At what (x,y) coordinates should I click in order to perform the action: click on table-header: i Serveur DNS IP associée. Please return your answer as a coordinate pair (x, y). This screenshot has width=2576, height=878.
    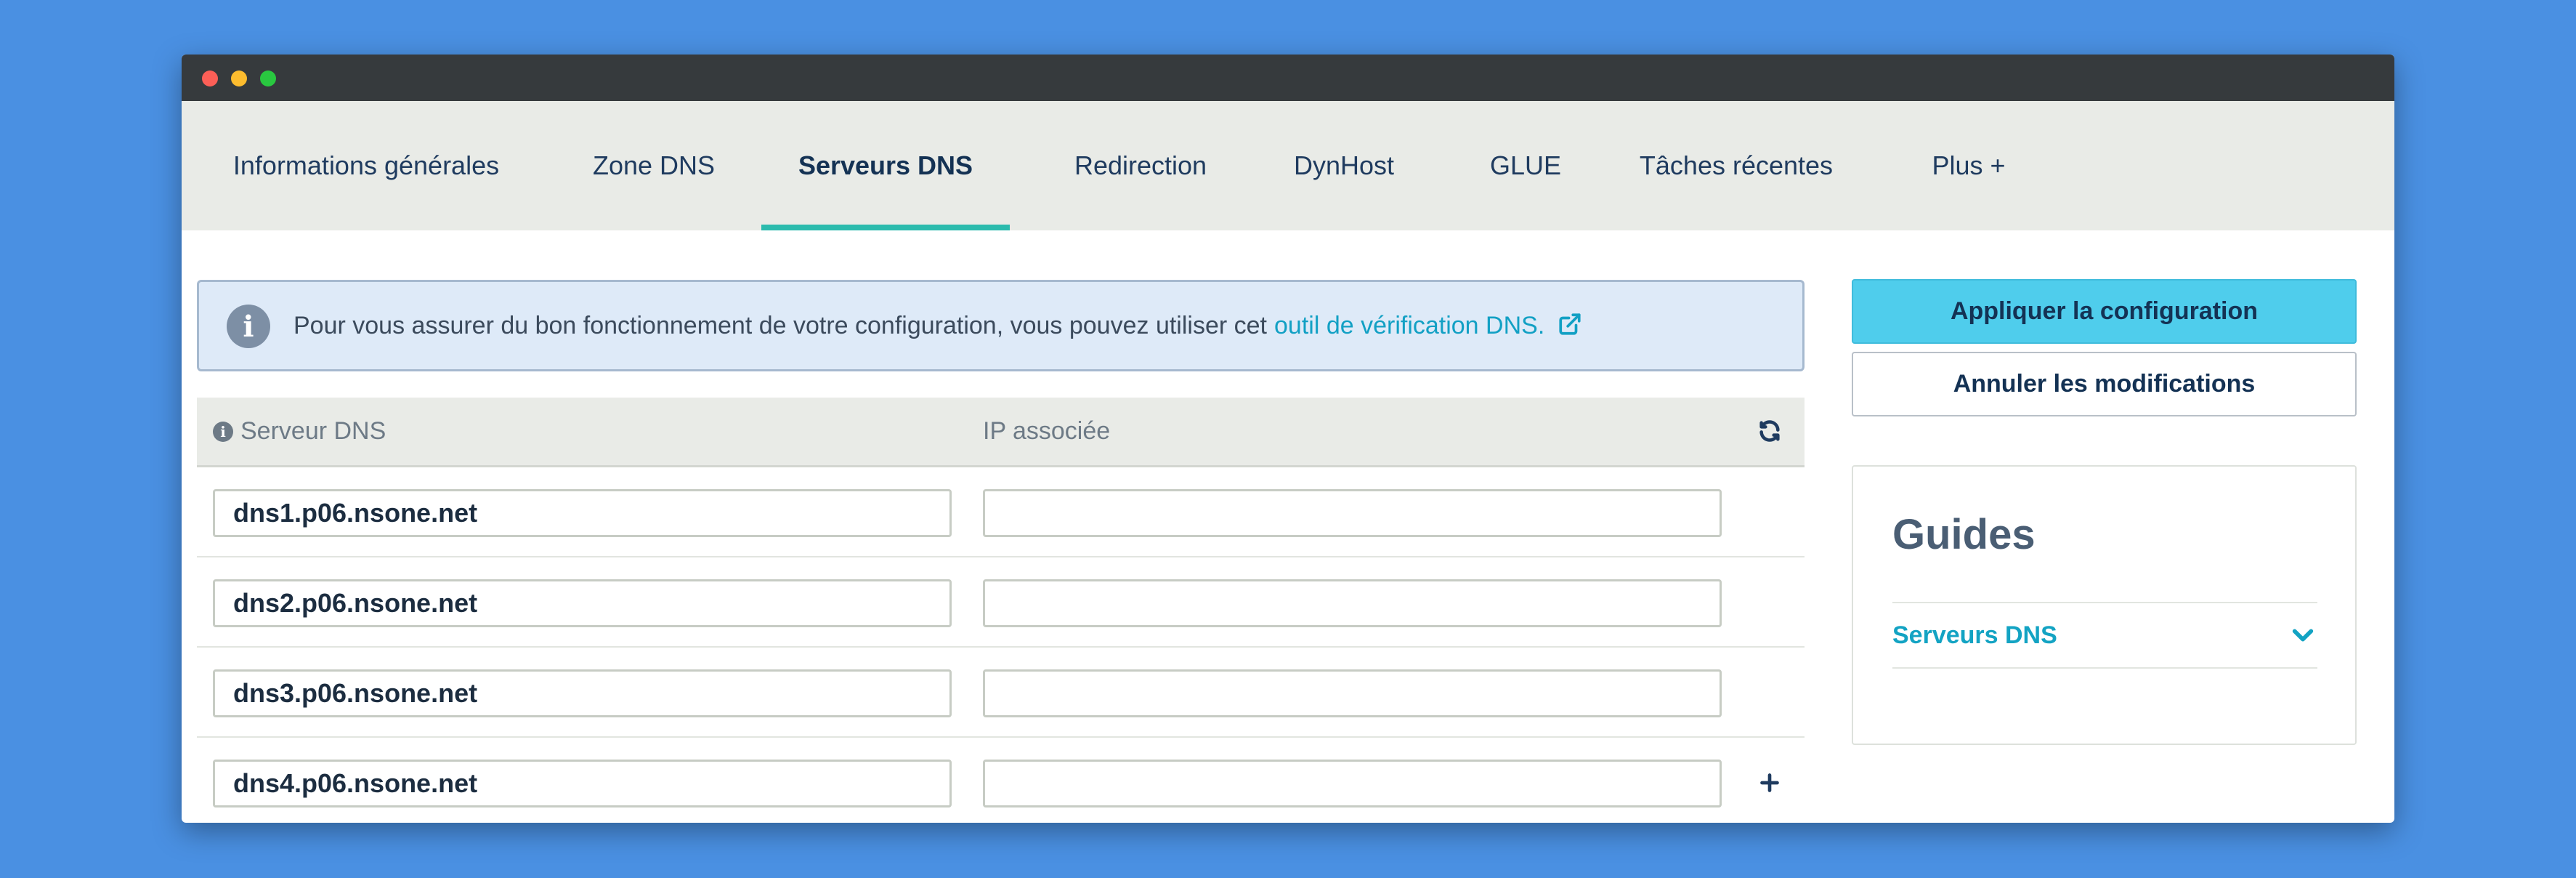
    Looking at the image, I should click on (1001, 432).